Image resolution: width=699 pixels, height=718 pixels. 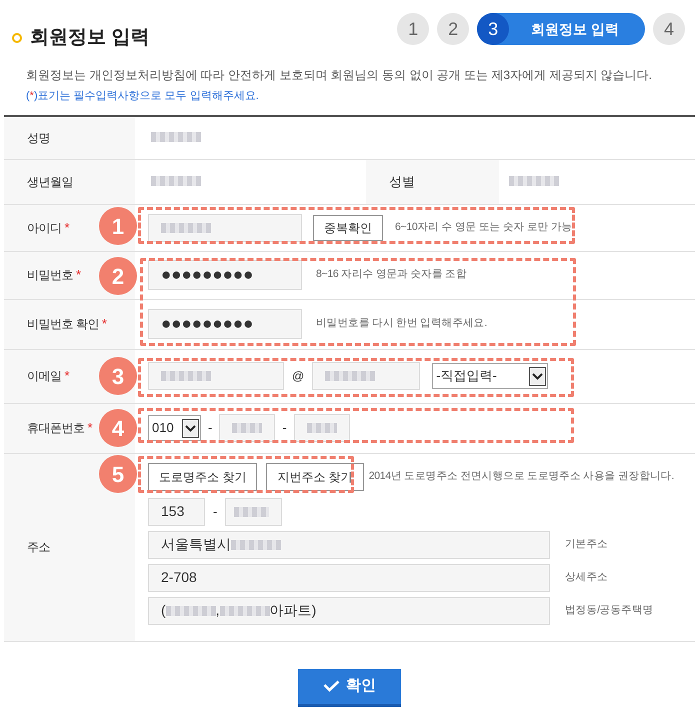 What do you see at coordinates (38, 547) in the screenshot?
I see `field-label: 주소` at bounding box center [38, 547].